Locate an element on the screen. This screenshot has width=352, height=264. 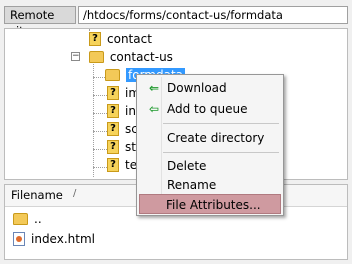
tree-item-contact-us: − contact-us is located at coordinates (122, 56).